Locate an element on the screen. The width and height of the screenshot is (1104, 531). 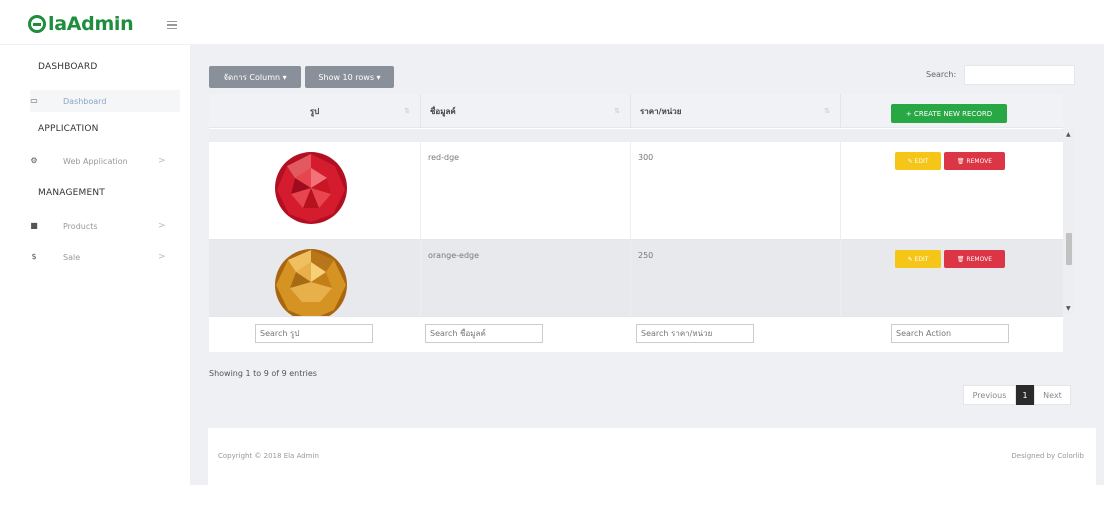
search-label: Search: is located at coordinates (941, 74).